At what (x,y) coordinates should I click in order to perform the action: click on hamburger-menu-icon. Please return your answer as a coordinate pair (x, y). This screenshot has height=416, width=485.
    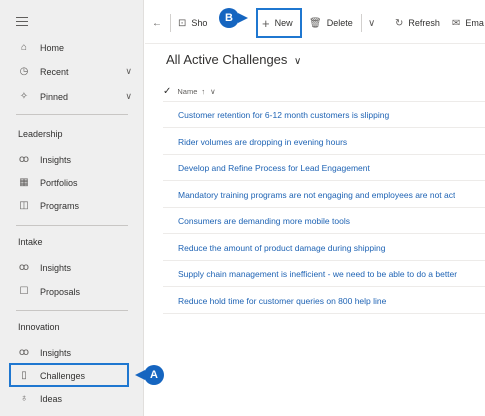
    Looking at the image, I should click on (22, 22).